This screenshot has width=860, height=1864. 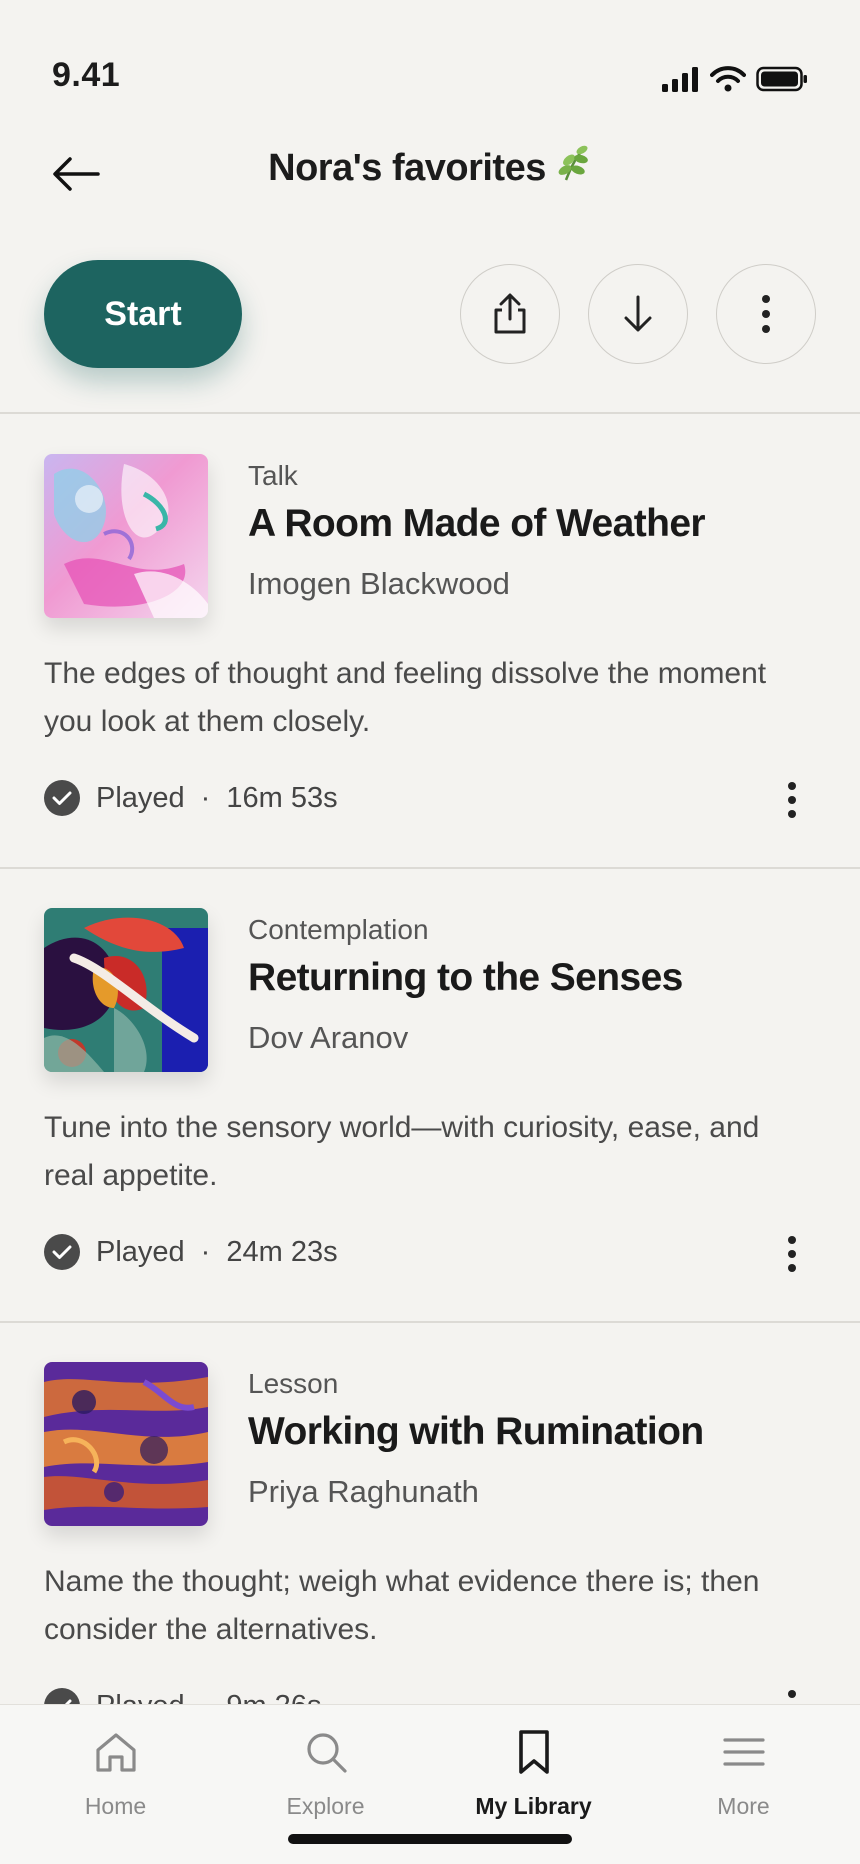 What do you see at coordinates (743, 1806) in the screenshot?
I see `tab-label: More` at bounding box center [743, 1806].